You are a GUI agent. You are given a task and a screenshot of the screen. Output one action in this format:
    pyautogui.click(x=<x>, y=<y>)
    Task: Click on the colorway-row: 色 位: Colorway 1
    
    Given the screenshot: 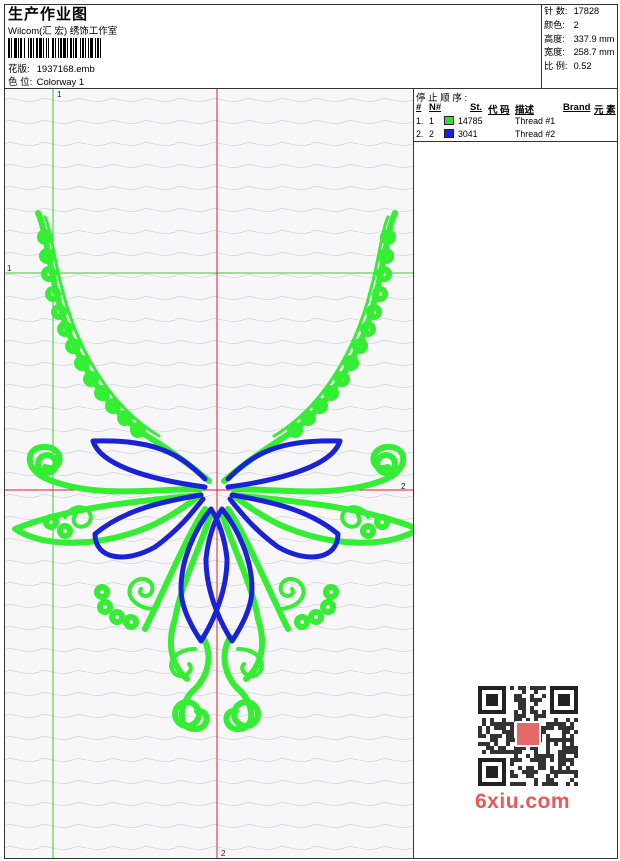 What is the action you would take?
    pyautogui.click(x=46, y=81)
    